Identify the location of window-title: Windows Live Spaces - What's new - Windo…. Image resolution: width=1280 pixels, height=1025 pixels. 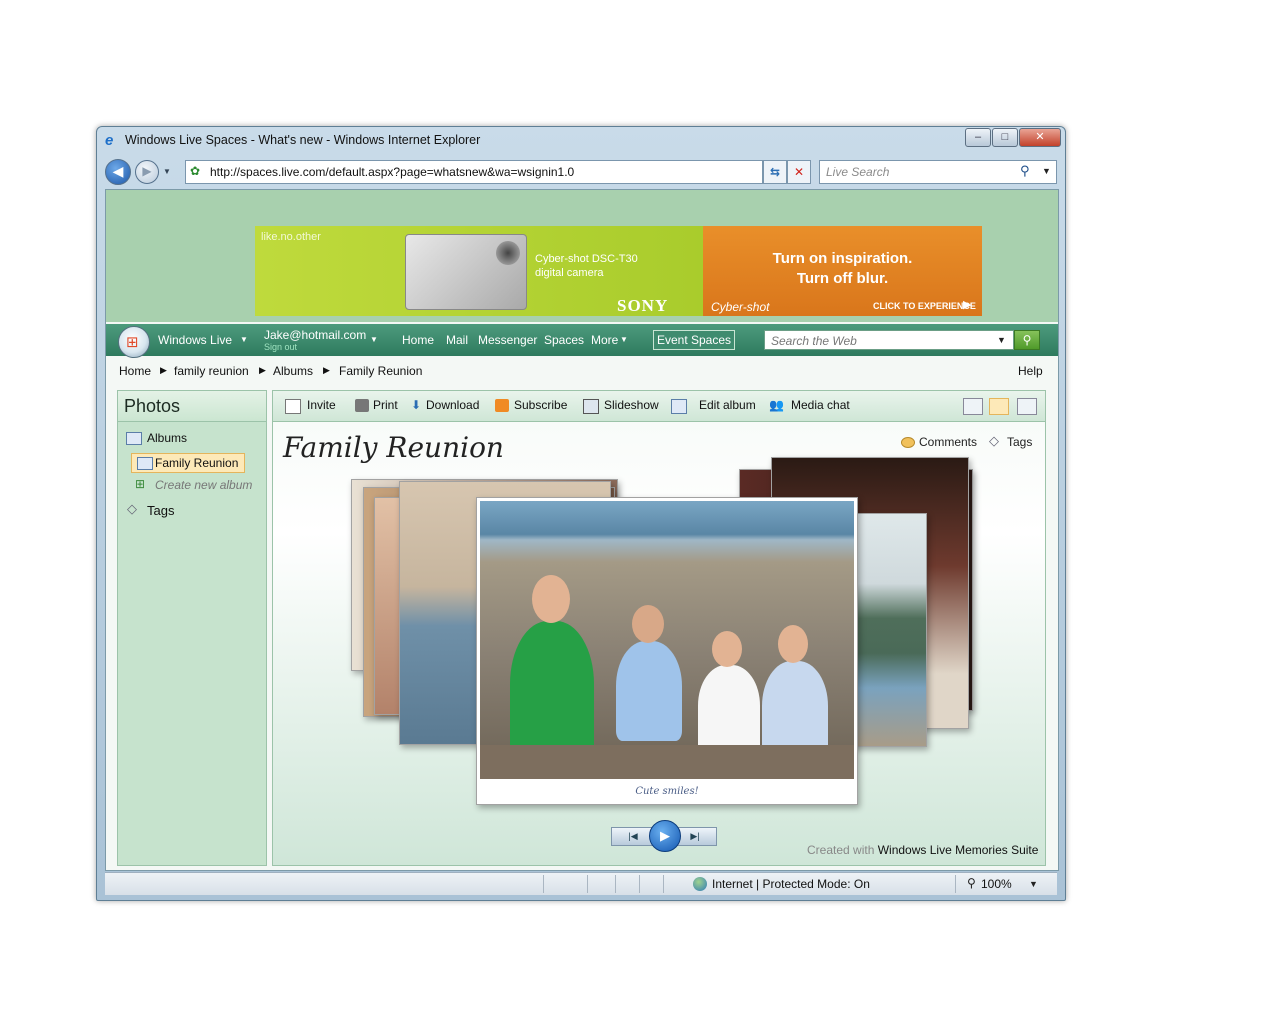
(303, 140).